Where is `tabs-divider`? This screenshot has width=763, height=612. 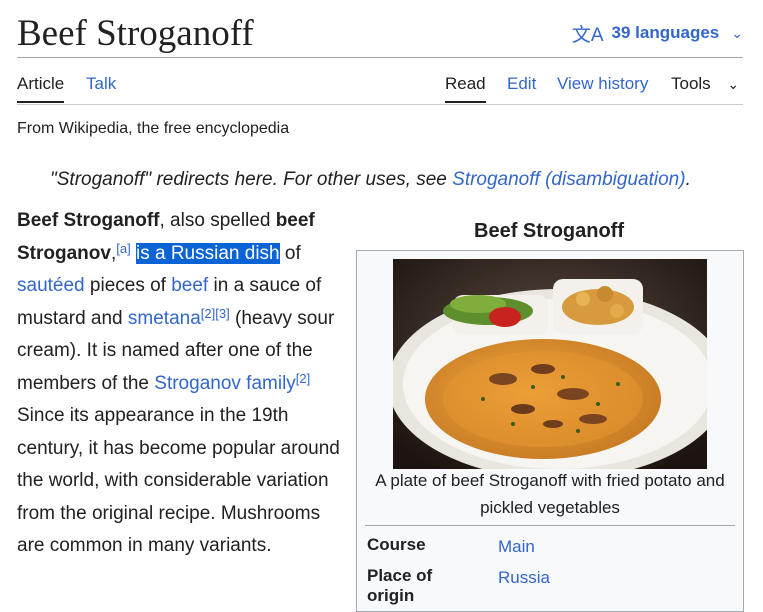
tabs-divider is located at coordinates (380, 104).